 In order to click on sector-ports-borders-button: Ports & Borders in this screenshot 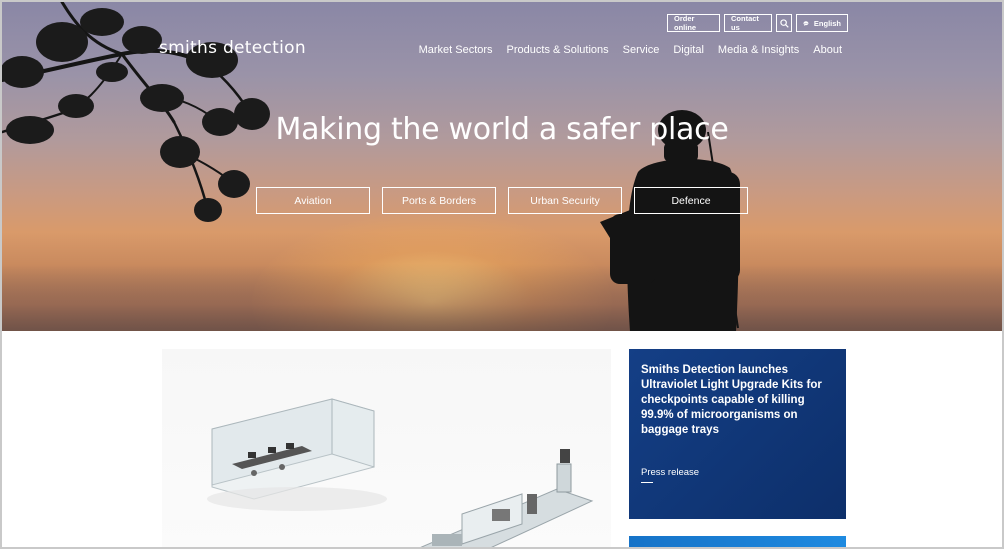, I will do `click(439, 200)`.